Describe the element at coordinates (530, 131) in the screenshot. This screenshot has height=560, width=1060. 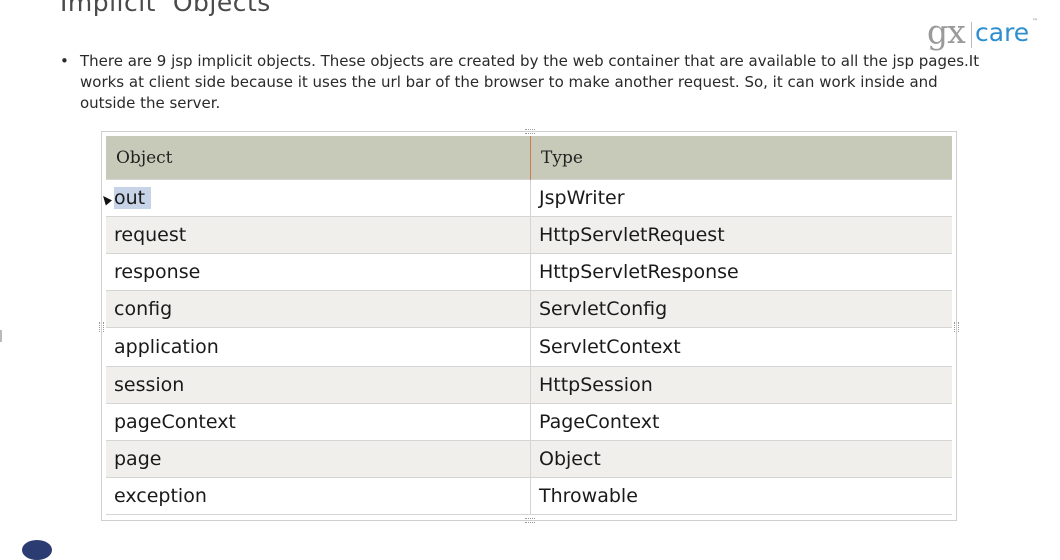
I see `resize-handle-top` at that location.